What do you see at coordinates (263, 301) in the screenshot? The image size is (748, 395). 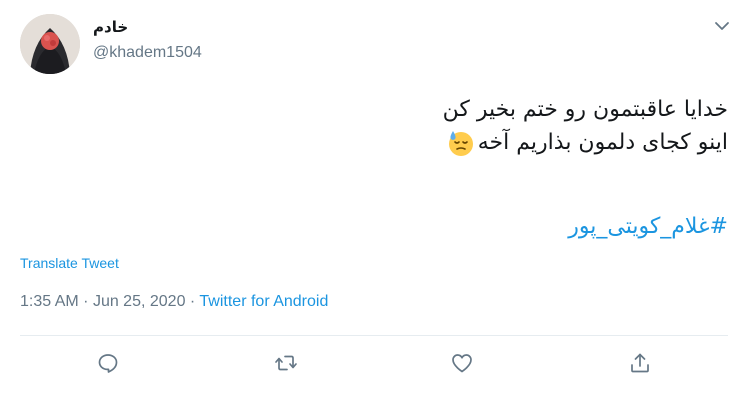 I see `tweet-source: Twitter for Android` at bounding box center [263, 301].